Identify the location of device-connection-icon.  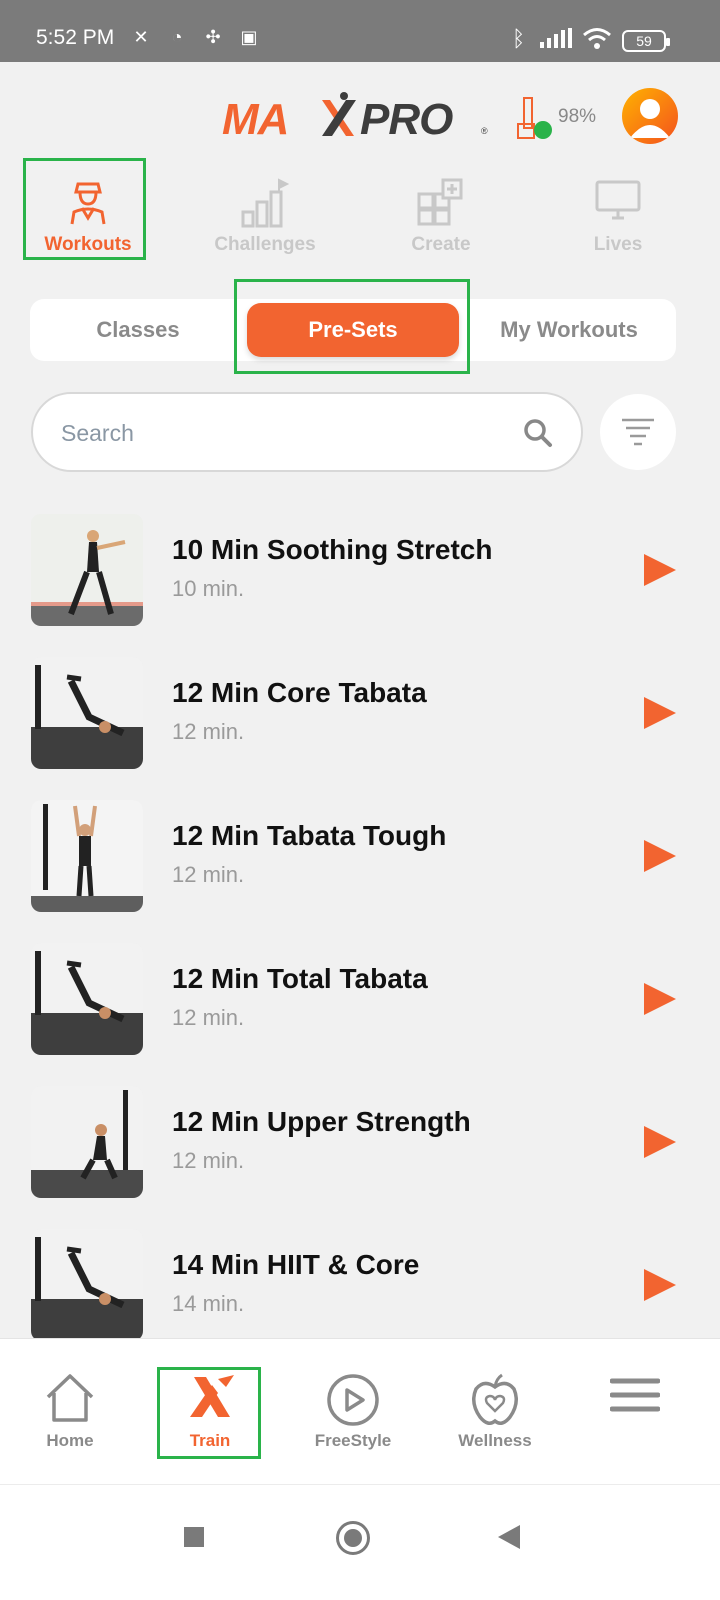
(534, 118).